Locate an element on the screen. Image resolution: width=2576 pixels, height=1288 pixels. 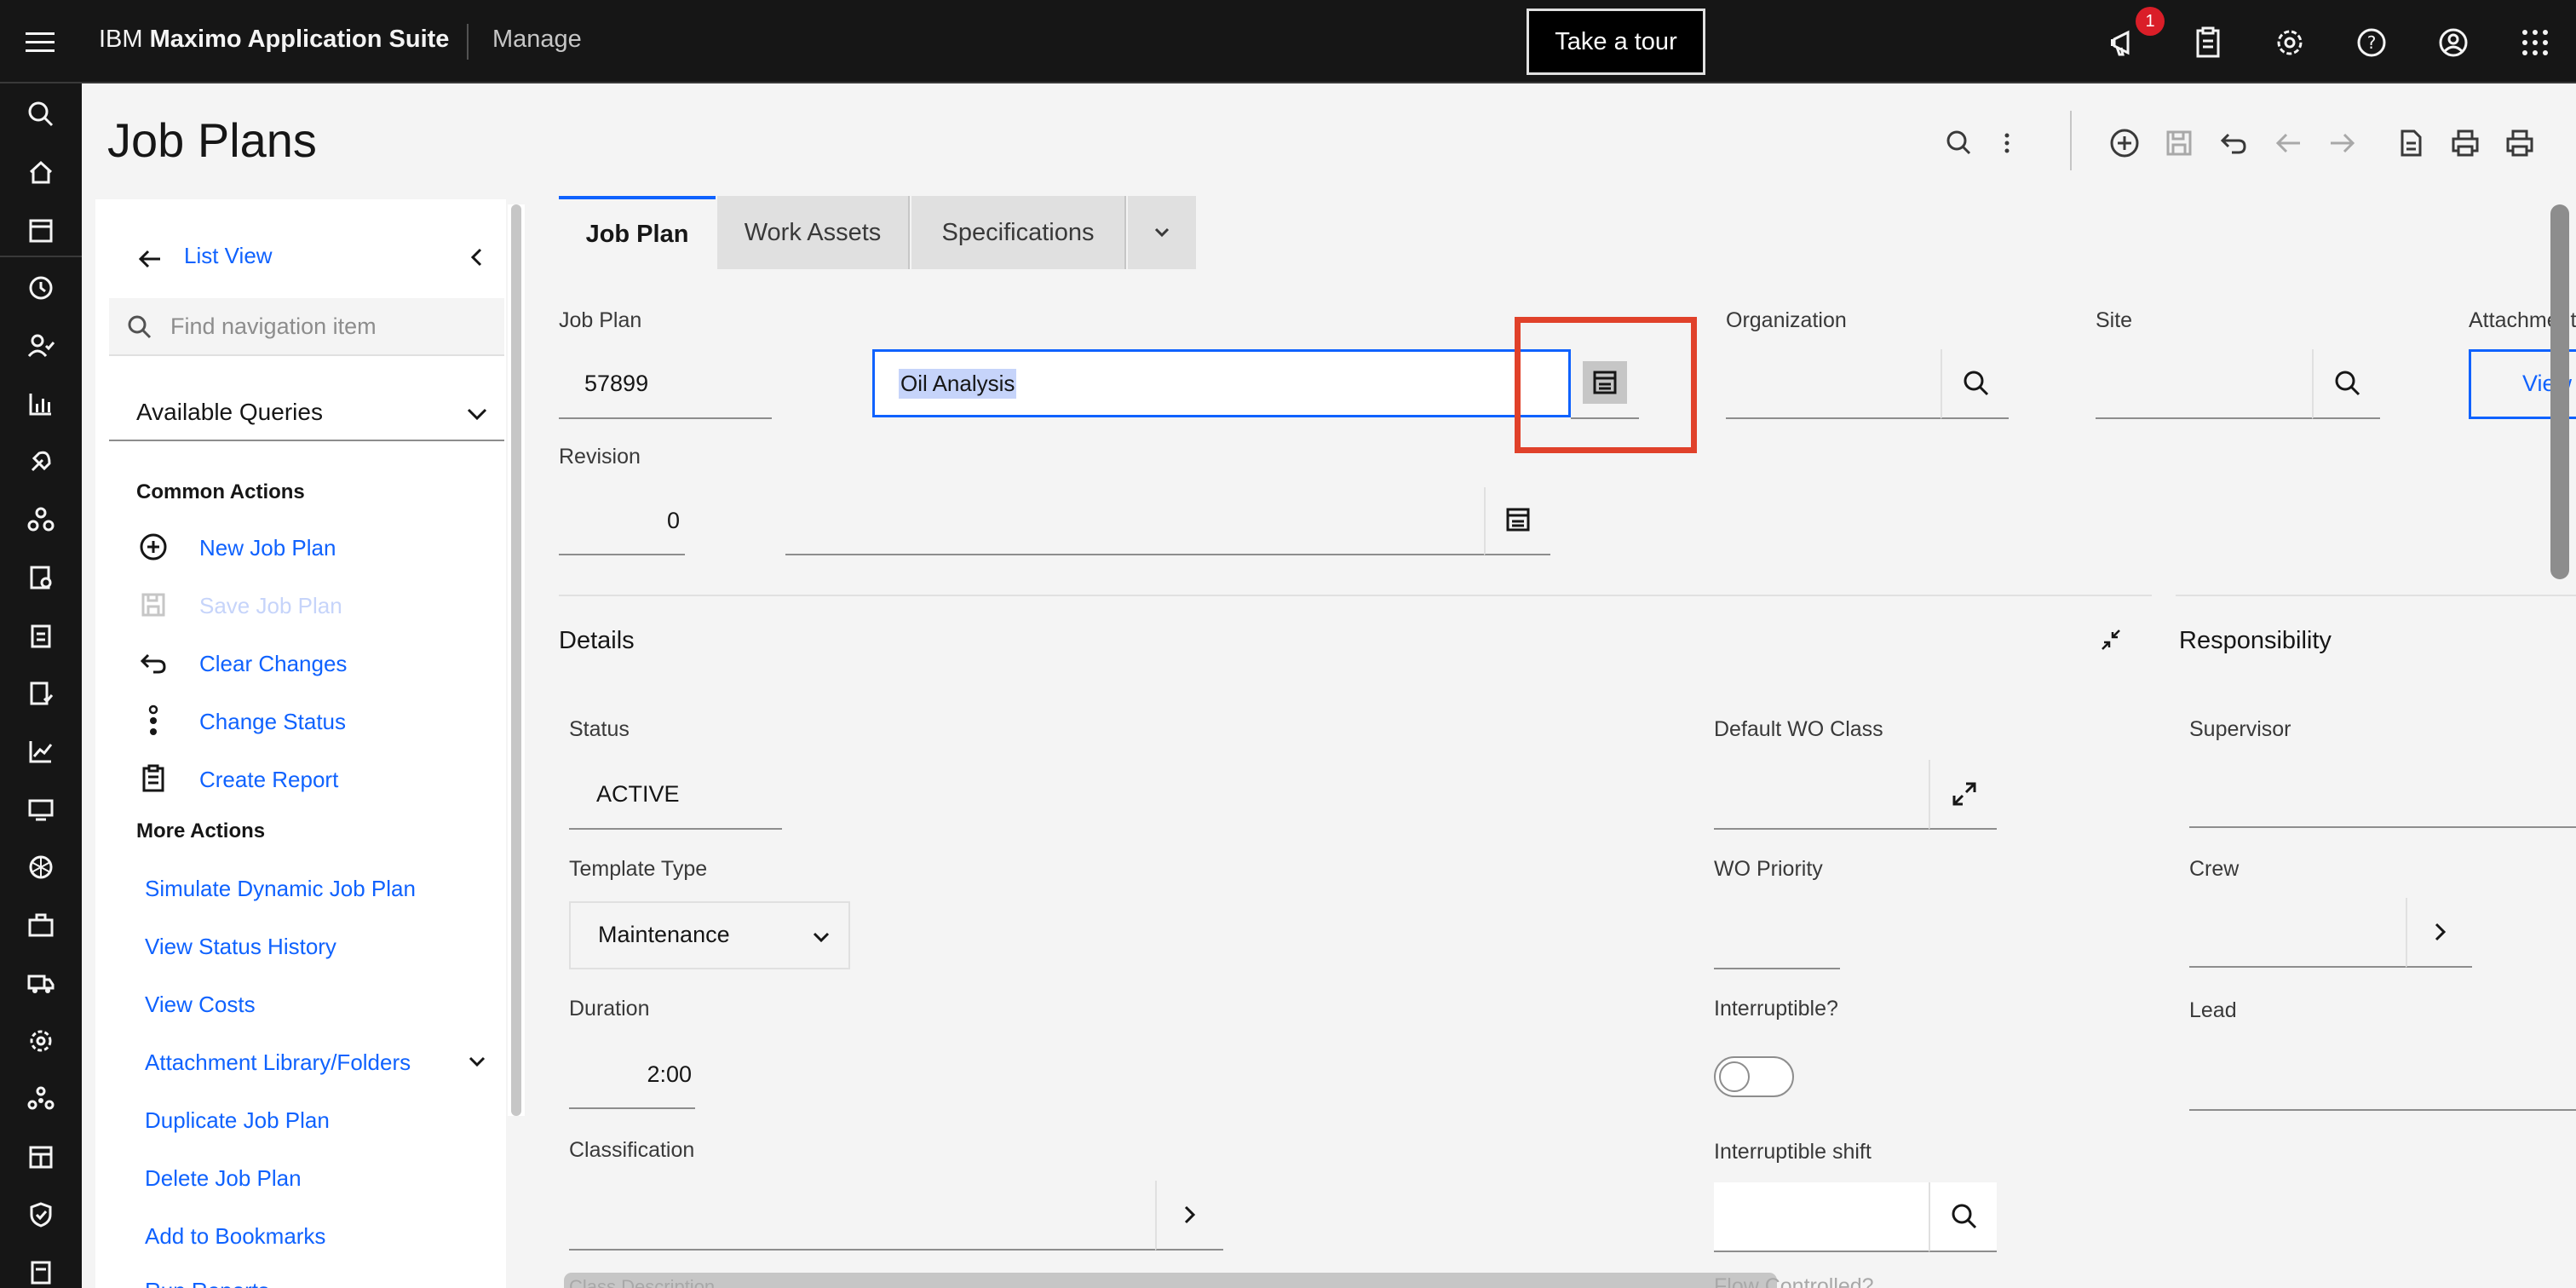
list-view-link: List View is located at coordinates (229, 256).